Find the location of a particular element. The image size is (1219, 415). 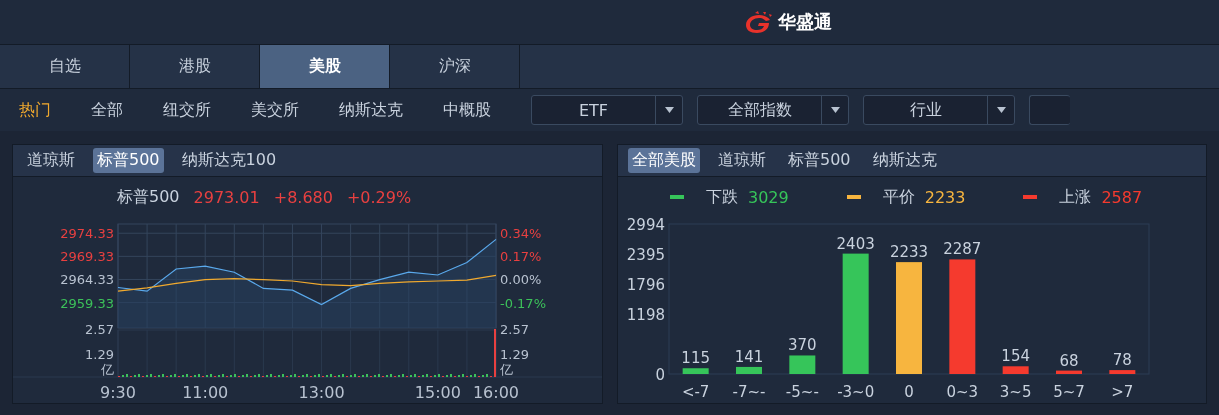

x-axis-label: 3~5 is located at coordinates (1015, 392).